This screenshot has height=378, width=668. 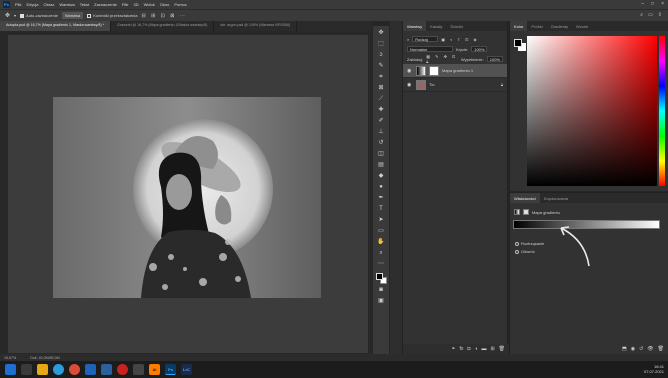 I want to click on lock-icons: ▦ ✎ ✥ ⊡ 🔒︎, so click(x=442, y=59).